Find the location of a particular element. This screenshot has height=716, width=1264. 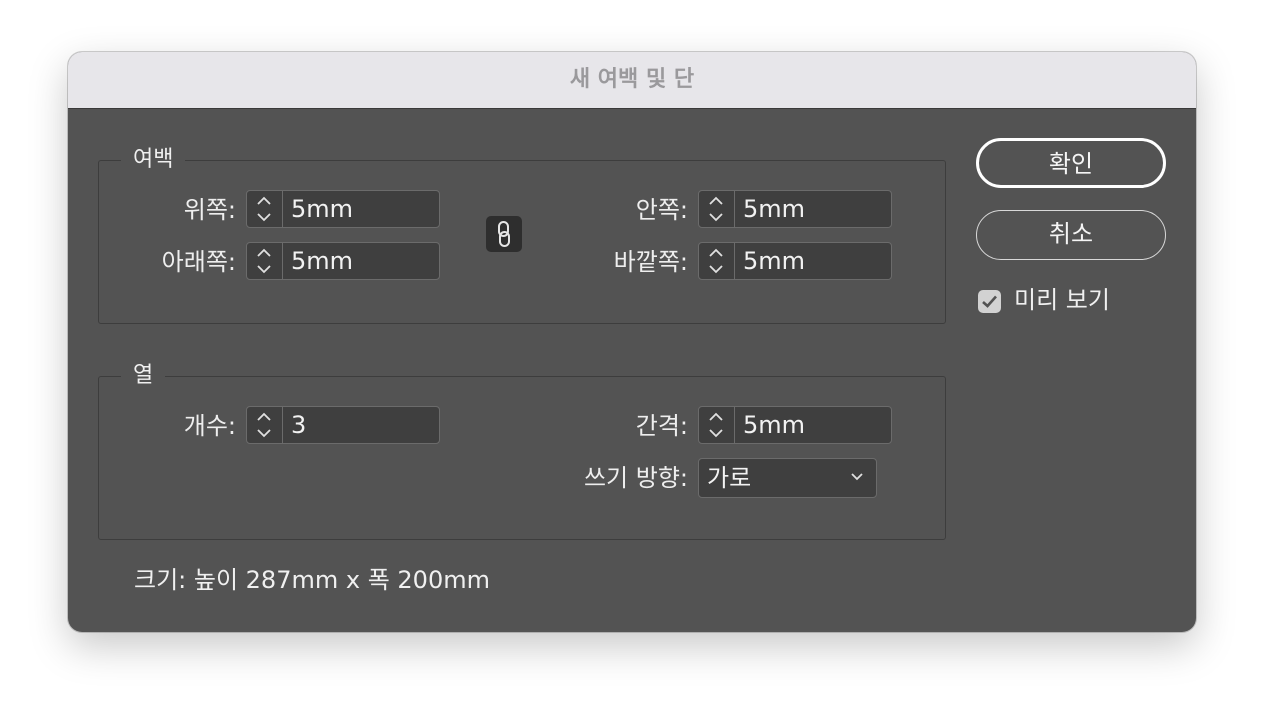

inside-margin-label: 안쪽: is located at coordinates (661, 210).